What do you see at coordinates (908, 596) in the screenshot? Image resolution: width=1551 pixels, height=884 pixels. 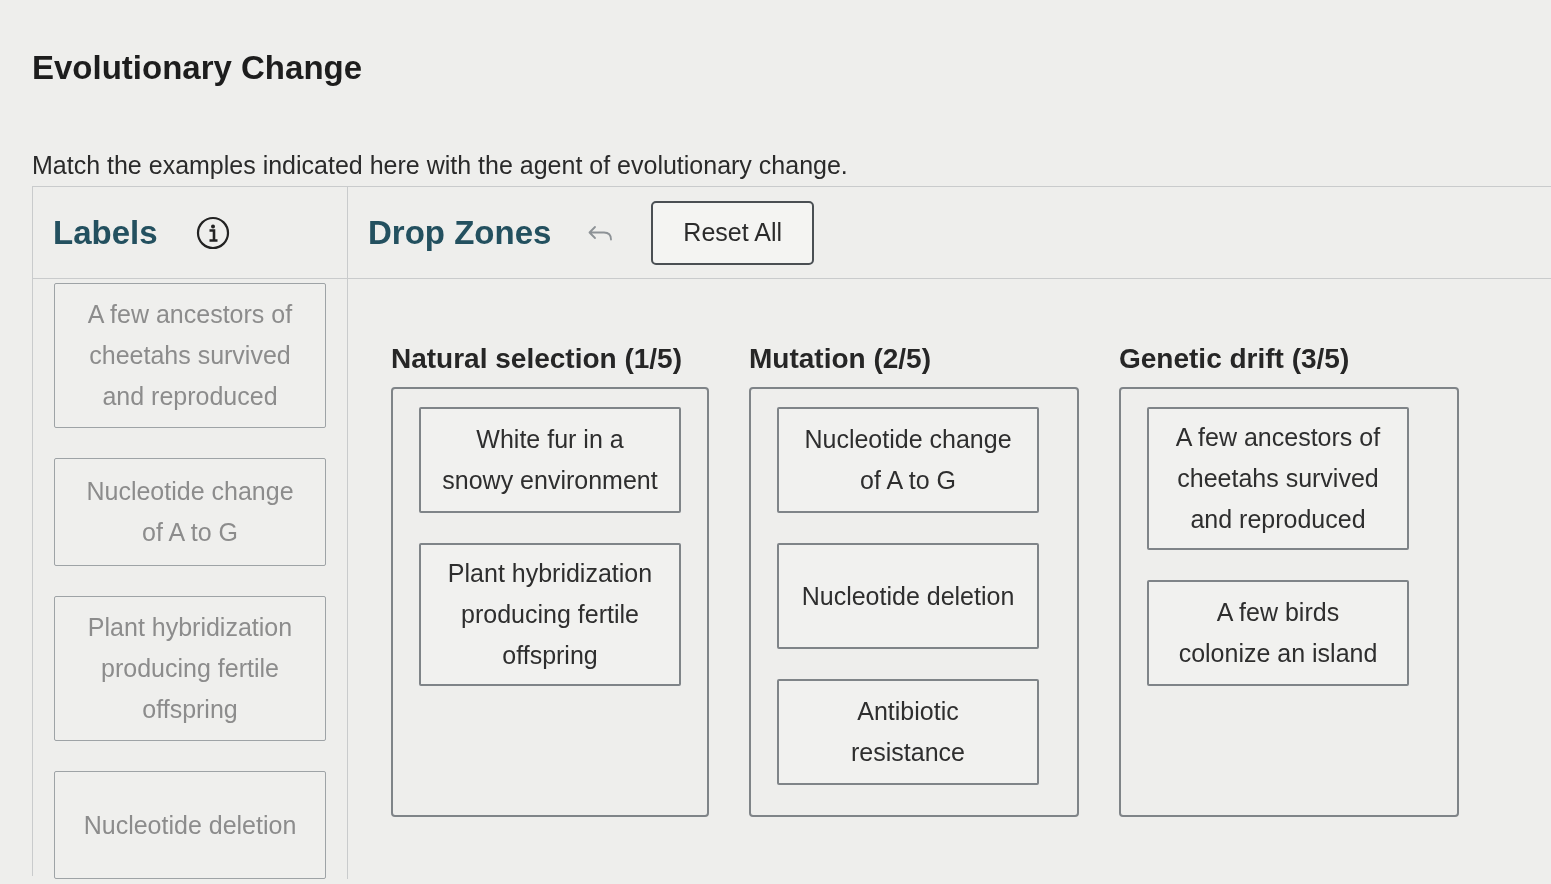 I see `placed-label-card: Nucleotide deletion` at bounding box center [908, 596].